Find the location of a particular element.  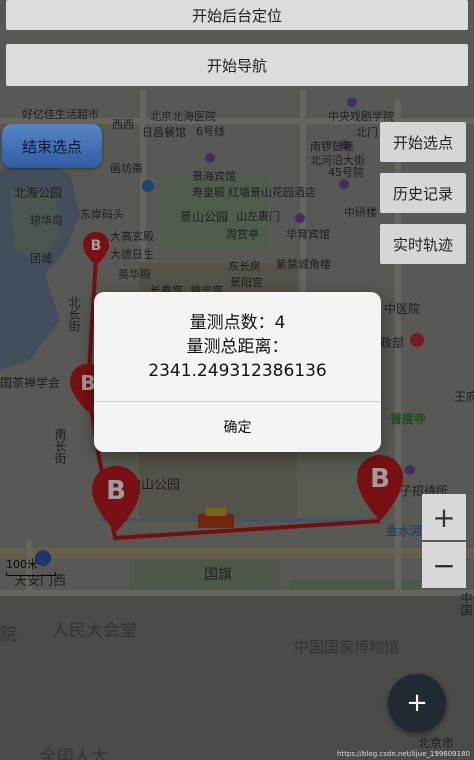

measure-result-dialog: 量测点数：4 量测总距离： 2341.249312386136 确定 is located at coordinates (237, 372).